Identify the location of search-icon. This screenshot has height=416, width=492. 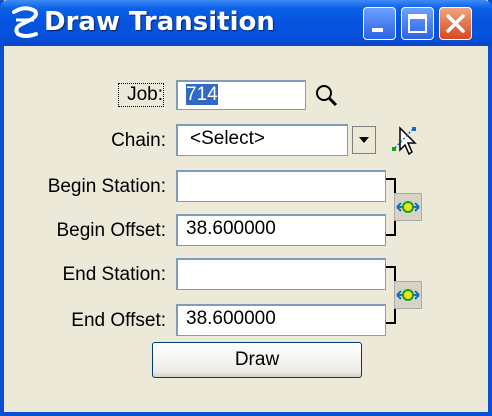
(327, 96).